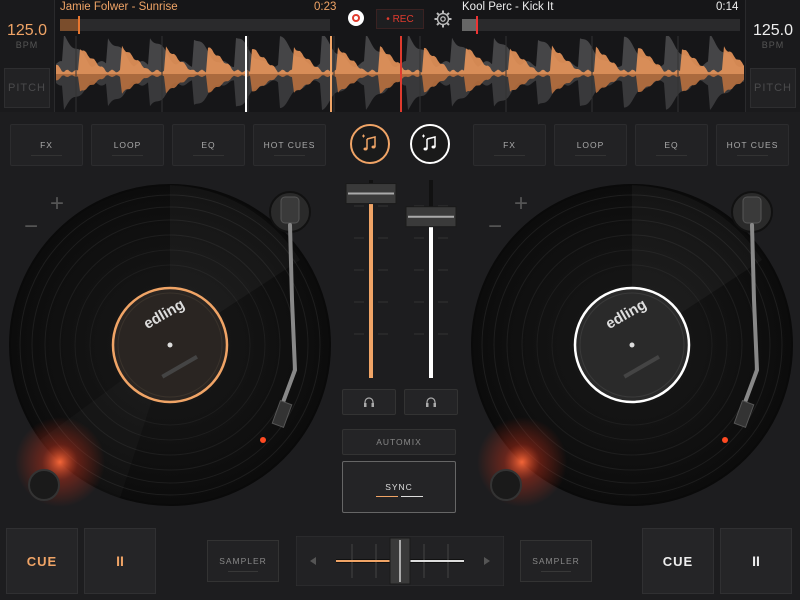  What do you see at coordinates (69, 25) in the screenshot?
I see `deck-a-progress-fill` at bounding box center [69, 25].